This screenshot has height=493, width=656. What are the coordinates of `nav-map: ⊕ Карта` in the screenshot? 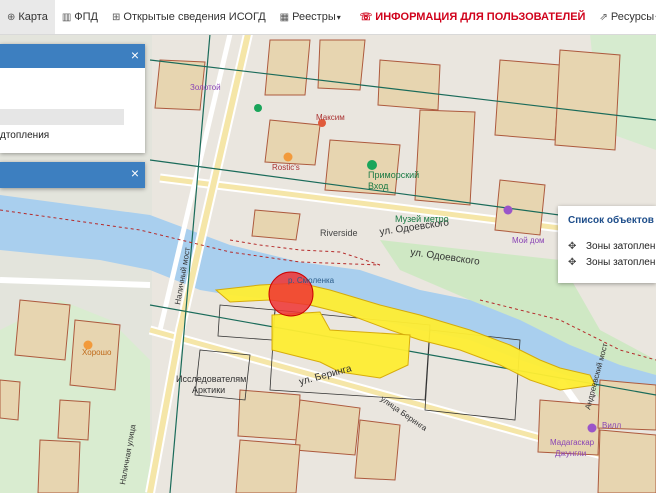 It's located at (27, 17).